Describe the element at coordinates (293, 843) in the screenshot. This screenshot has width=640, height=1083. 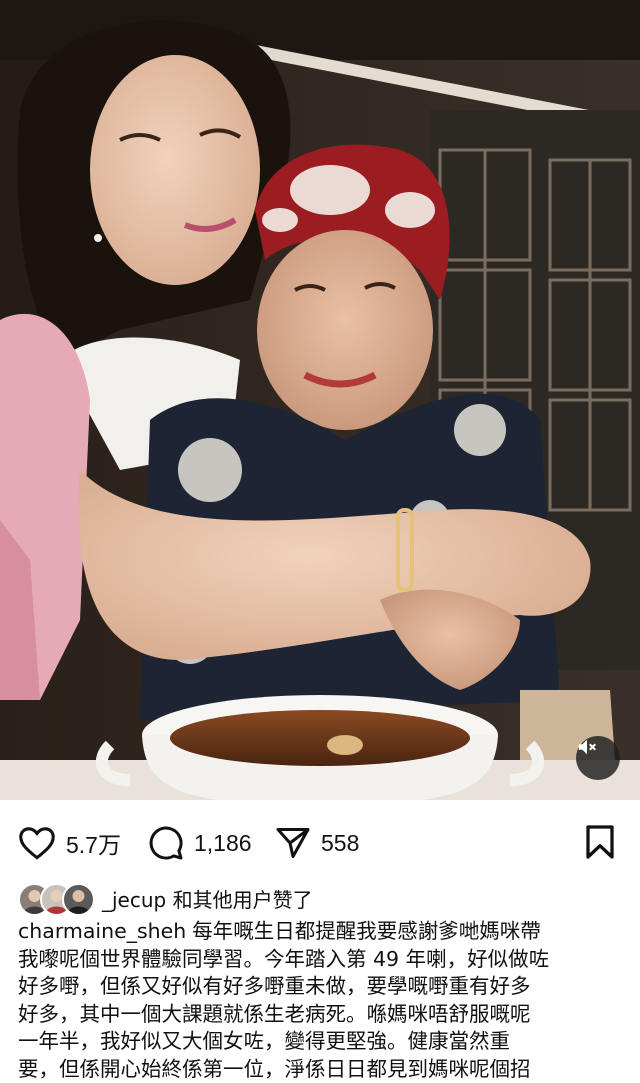
I see `paper-plane-icon` at that location.